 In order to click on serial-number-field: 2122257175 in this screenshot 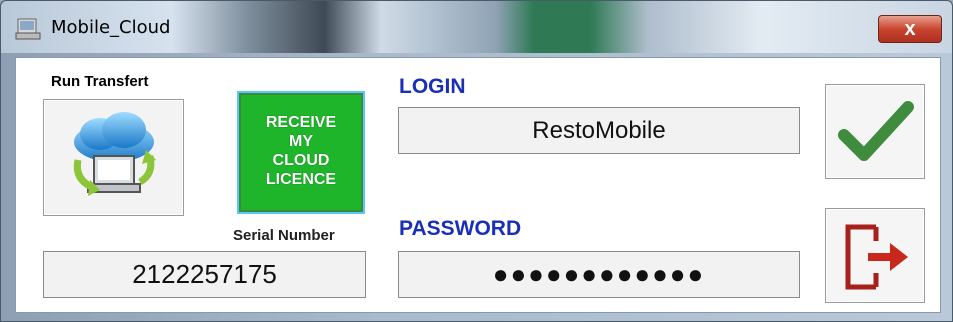, I will do `click(204, 274)`.